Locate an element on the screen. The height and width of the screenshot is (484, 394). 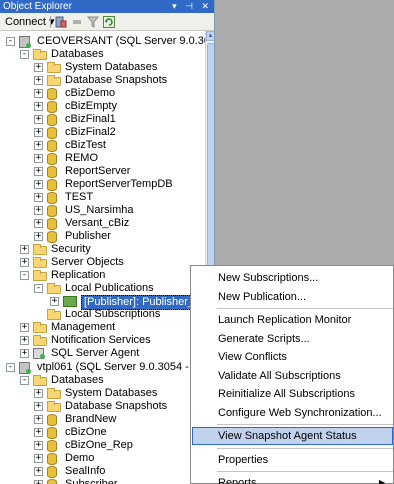
tree-node-label: Notification Services is located at coordinates (101, 340).